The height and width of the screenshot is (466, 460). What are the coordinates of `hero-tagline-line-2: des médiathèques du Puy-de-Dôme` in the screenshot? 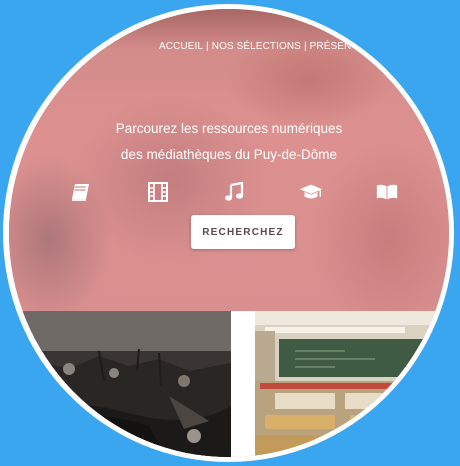 It's located at (229, 154).